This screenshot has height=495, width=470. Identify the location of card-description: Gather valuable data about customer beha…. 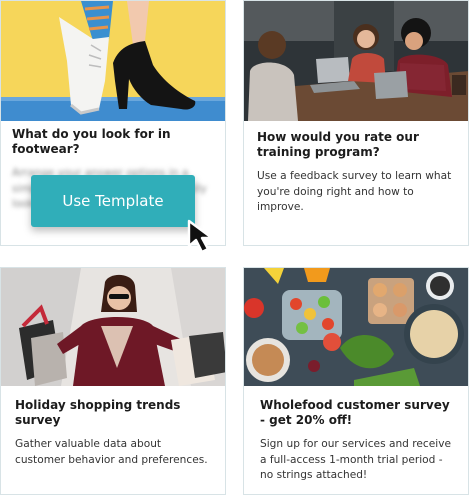
(111, 452).